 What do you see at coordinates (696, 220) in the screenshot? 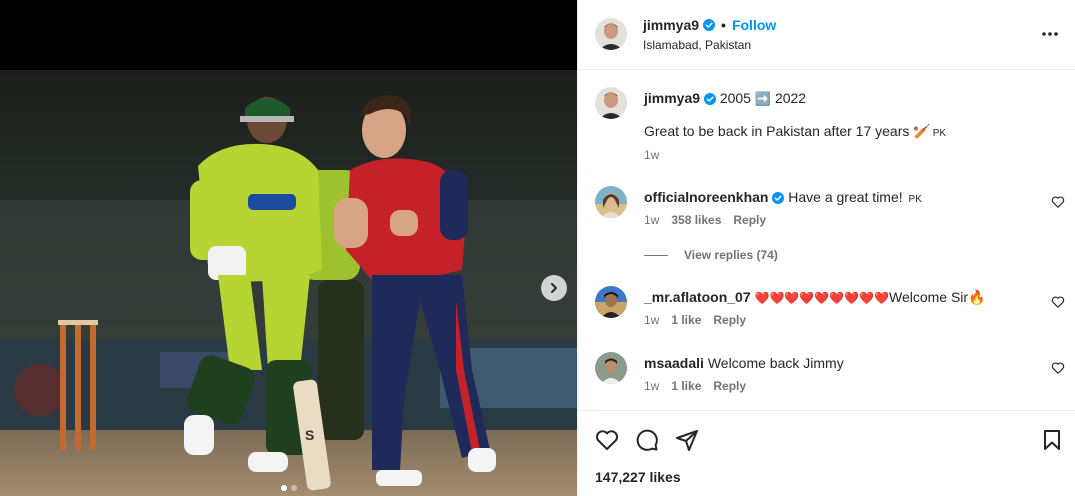
I see `comment-likes: 358 likes` at bounding box center [696, 220].